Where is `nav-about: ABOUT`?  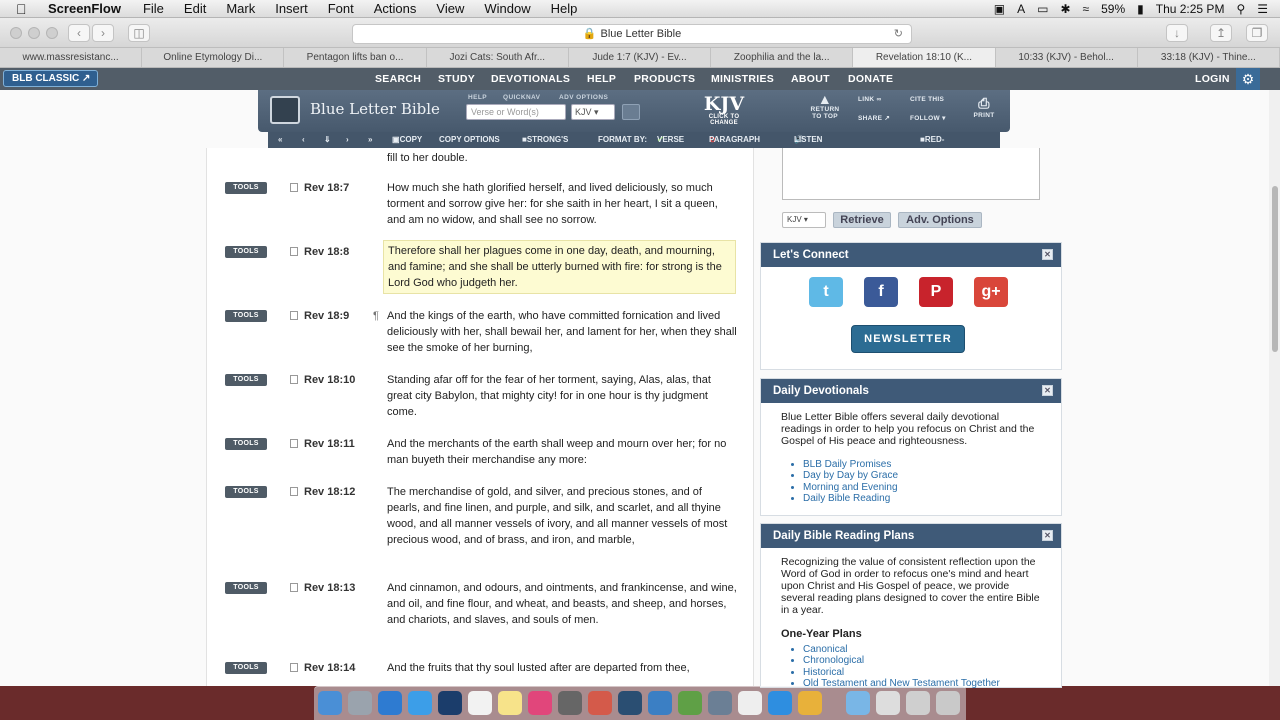
nav-about: ABOUT is located at coordinates (810, 79).